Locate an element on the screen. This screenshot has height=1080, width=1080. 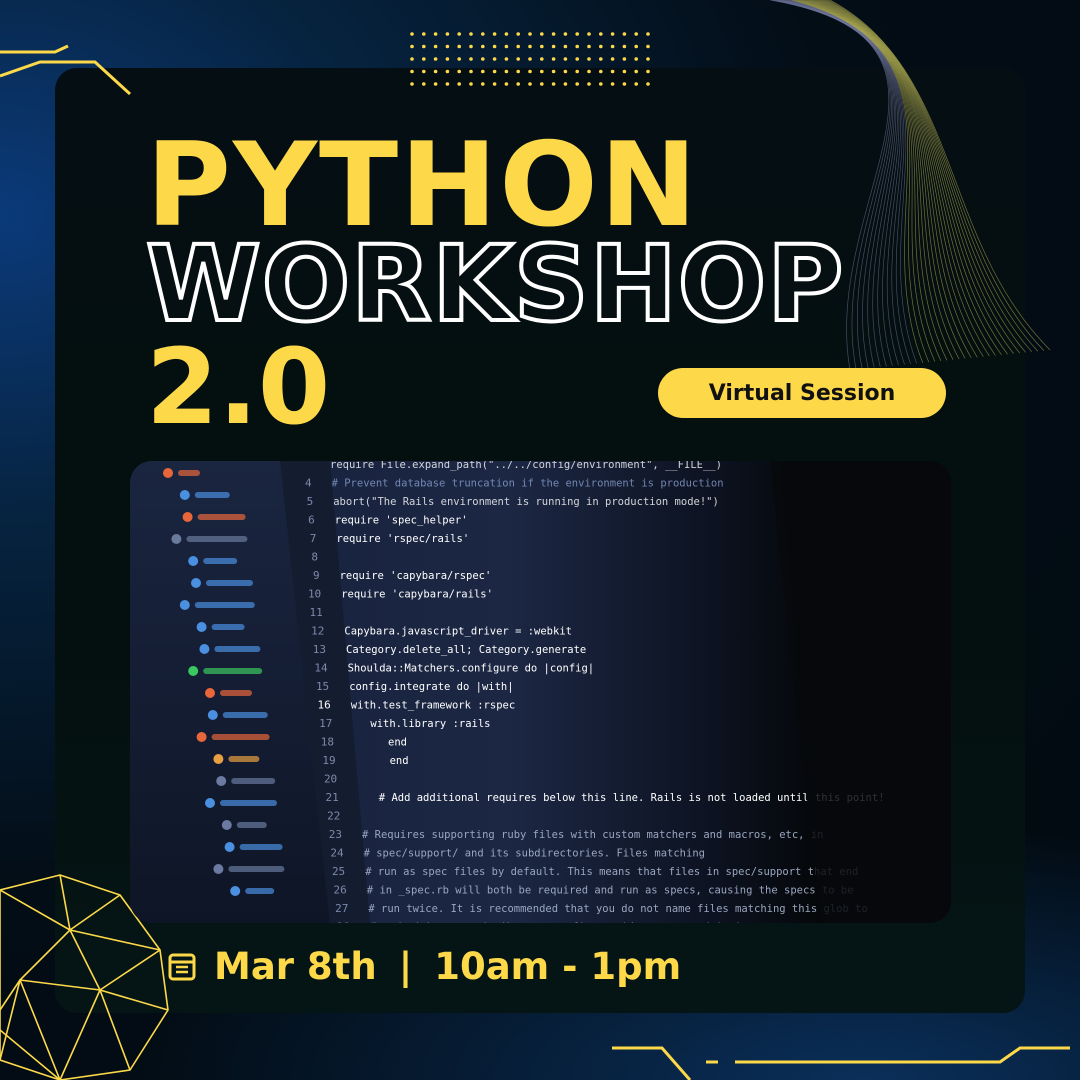
code-line-text: end is located at coordinates (399, 761).